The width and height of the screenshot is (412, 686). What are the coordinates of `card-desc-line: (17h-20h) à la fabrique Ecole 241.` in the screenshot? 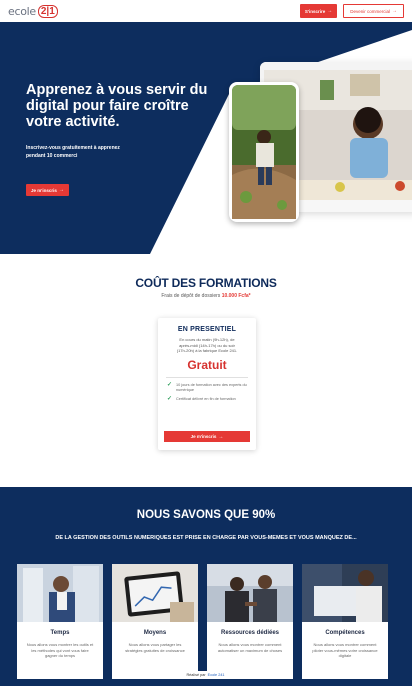 It's located at (207, 351).